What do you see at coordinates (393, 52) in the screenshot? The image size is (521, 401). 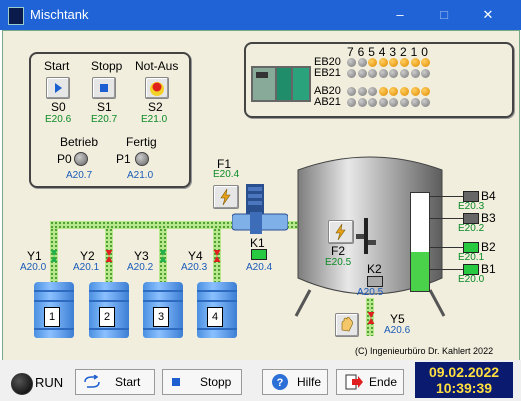 I see `io-bit-3: 3` at bounding box center [393, 52].